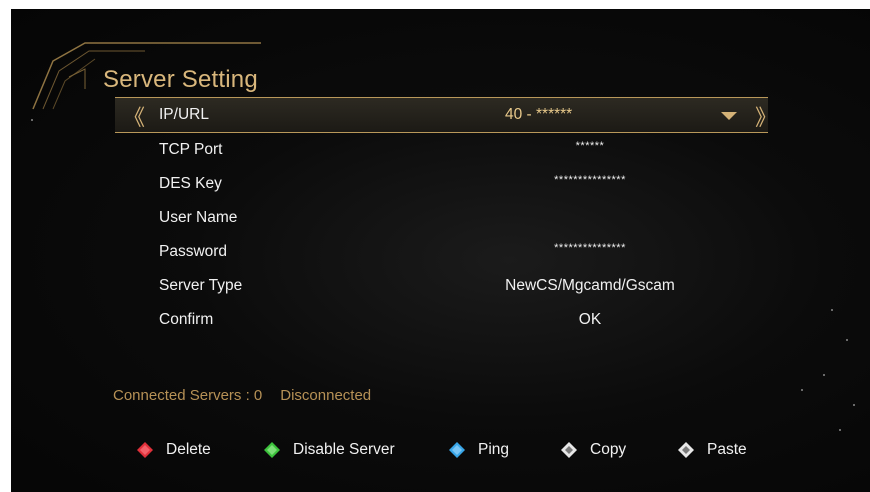  What do you see at coordinates (608, 449) in the screenshot?
I see `hint-label: Copy` at bounding box center [608, 449].